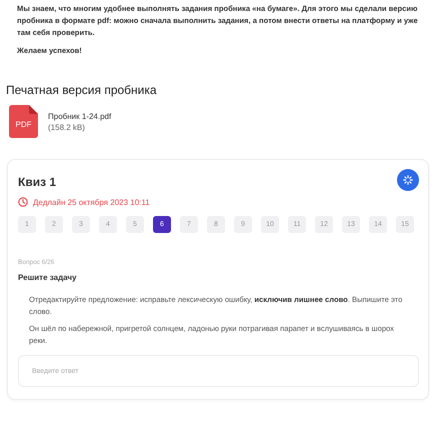 This screenshot has height=424, width=438. What do you see at coordinates (67, 127) in the screenshot?
I see `file-size: (158.2 kB)` at bounding box center [67, 127].